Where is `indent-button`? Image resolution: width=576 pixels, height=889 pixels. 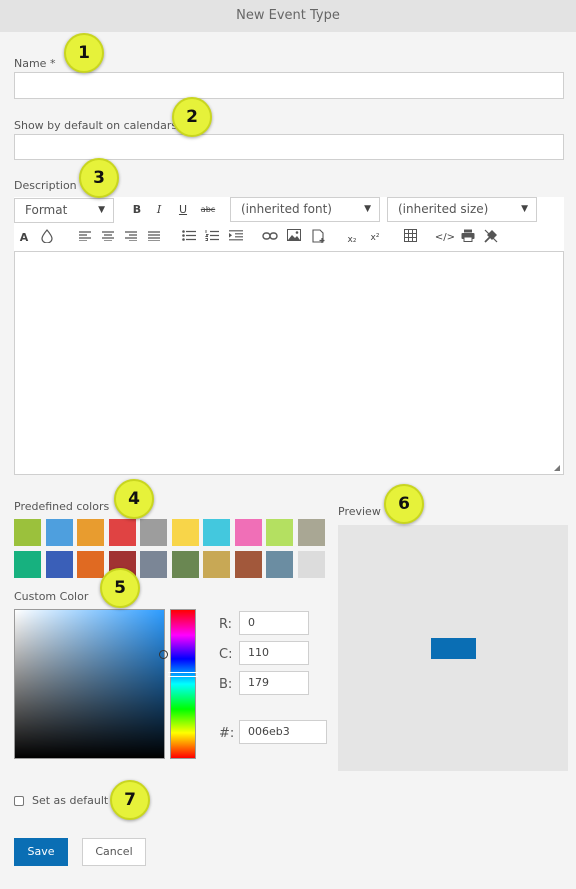 indent-button is located at coordinates (236, 238).